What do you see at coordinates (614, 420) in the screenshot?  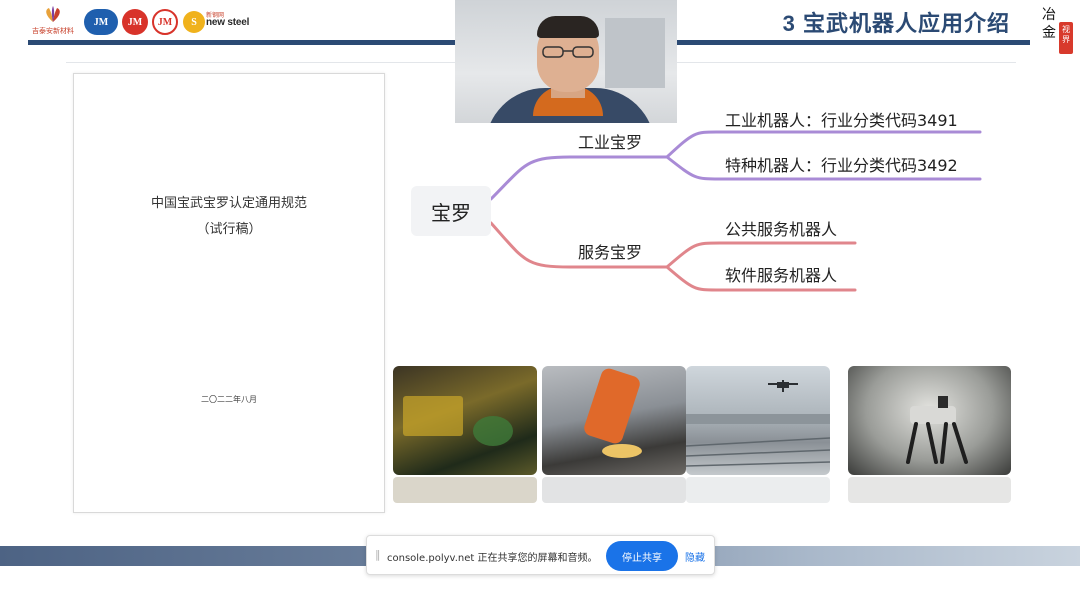 I see `welding-robot-arm-photo` at bounding box center [614, 420].